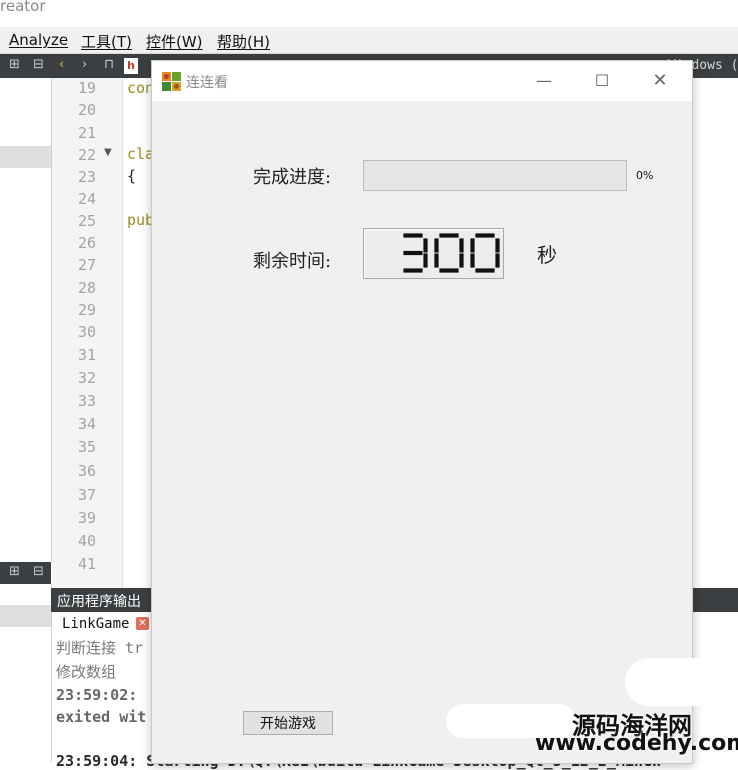  What do you see at coordinates (95, 624) in the screenshot?
I see `output-tab-linkgame: LinkGame` at bounding box center [95, 624].